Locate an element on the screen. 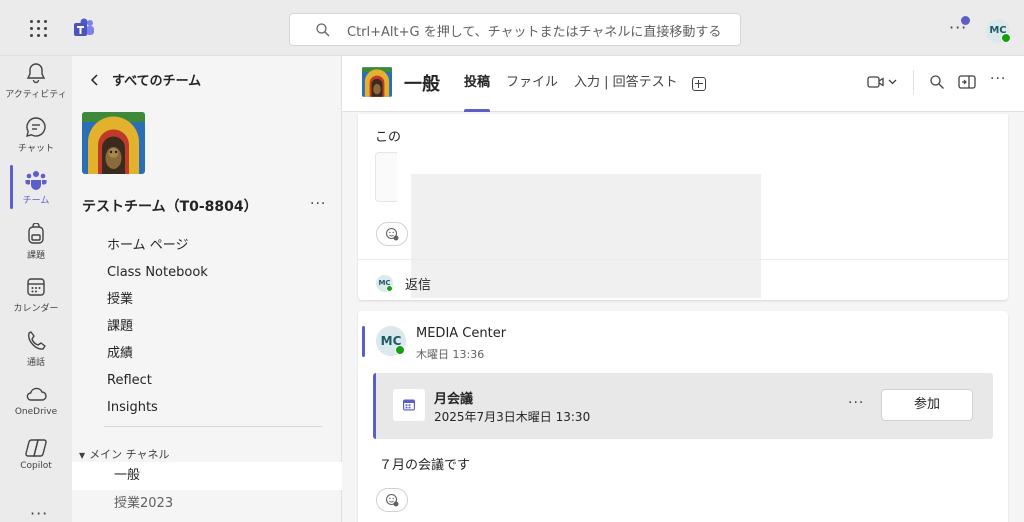 This screenshot has height=522, width=1024. reply-separator is located at coordinates (683, 259).